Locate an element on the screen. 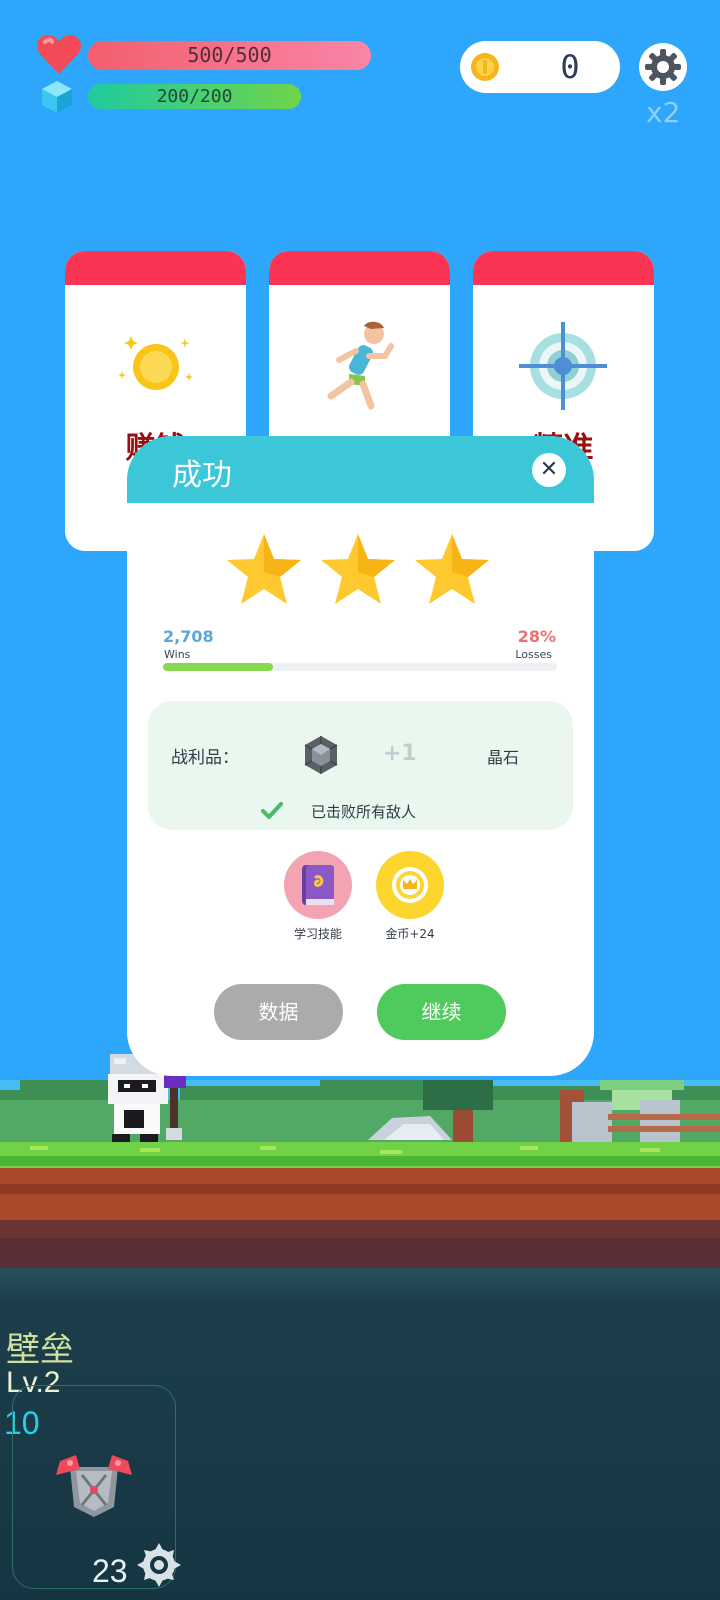 This screenshot has height=1600, width=720. reward-label: 学习技能 is located at coordinates (317, 934).